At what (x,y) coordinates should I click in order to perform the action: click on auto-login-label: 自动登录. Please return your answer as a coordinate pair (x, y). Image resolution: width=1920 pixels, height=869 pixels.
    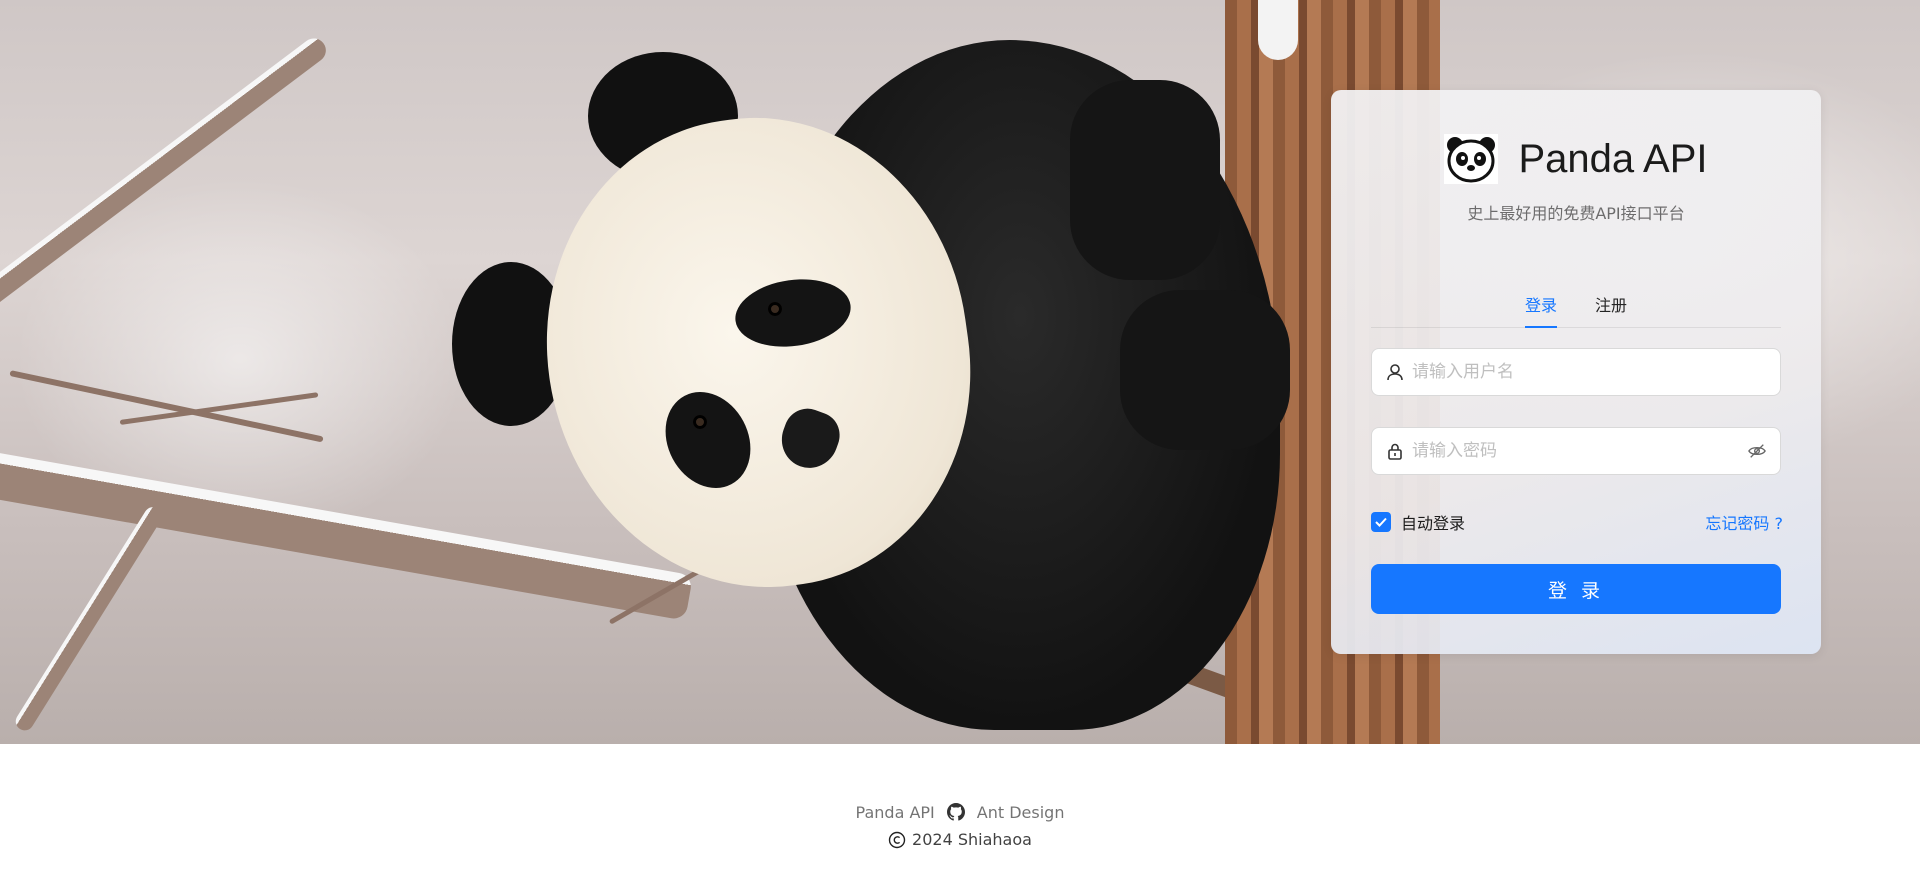
    Looking at the image, I should click on (1433, 523).